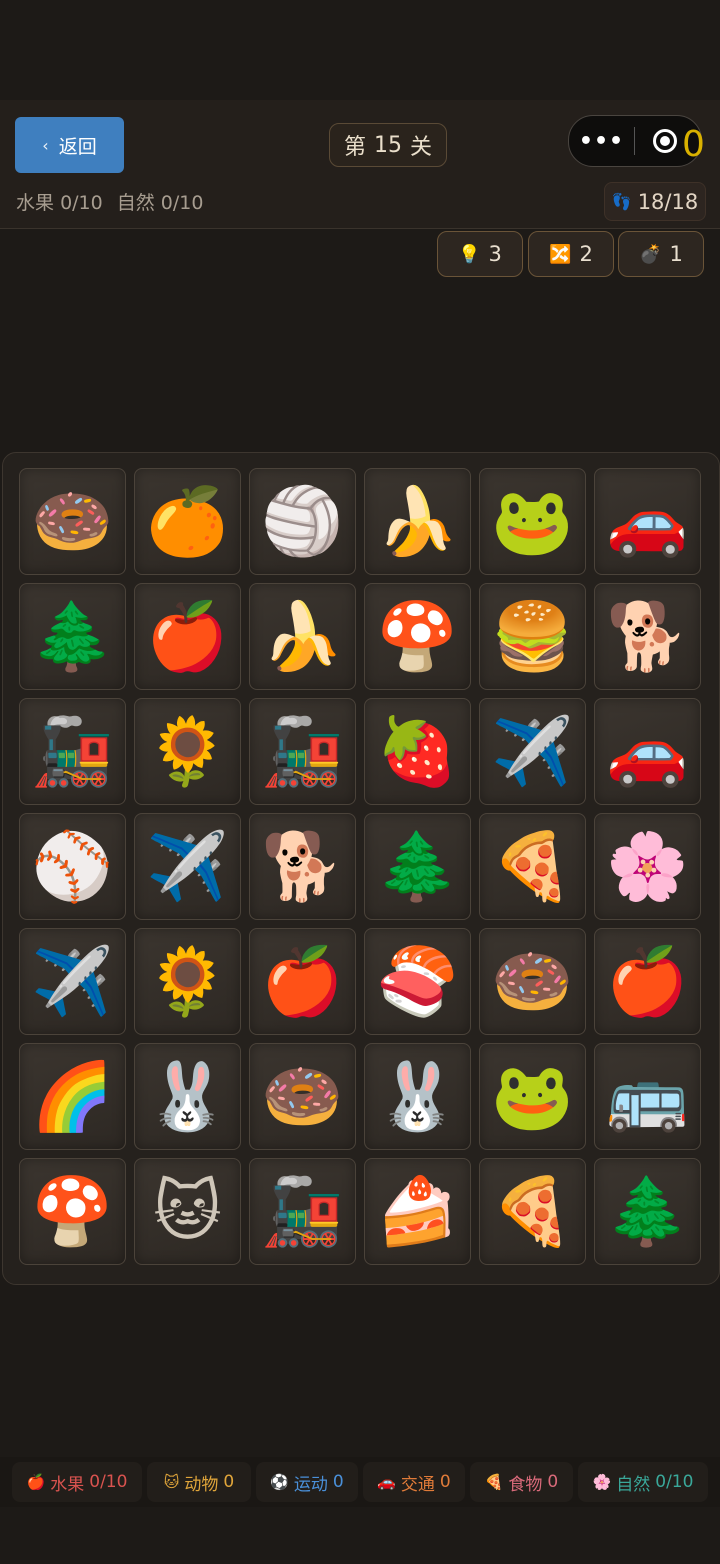 The width and height of the screenshot is (720, 1564). Describe the element at coordinates (665, 141) in the screenshot. I see `close-target-icon` at that location.